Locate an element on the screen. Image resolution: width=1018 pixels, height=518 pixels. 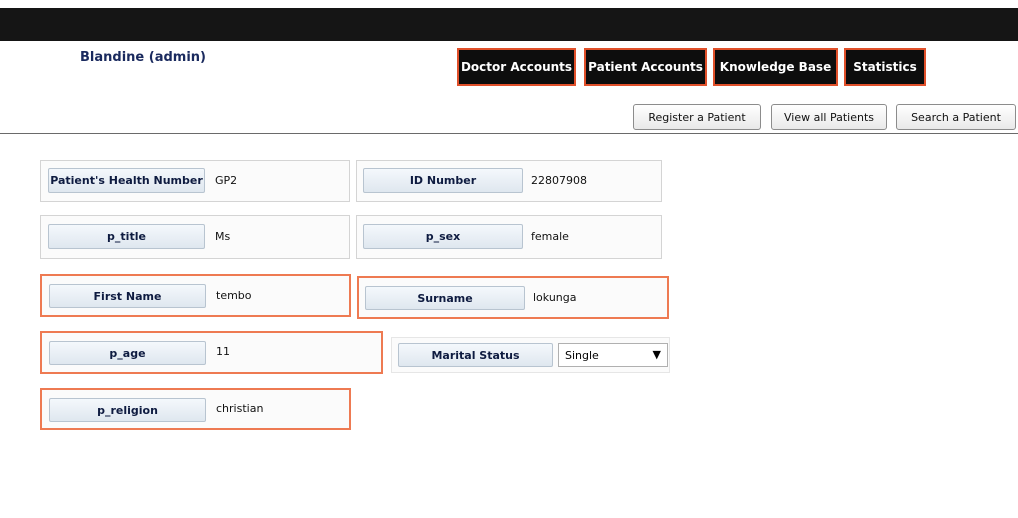
first-name-value: tembo is located at coordinates (234, 295).